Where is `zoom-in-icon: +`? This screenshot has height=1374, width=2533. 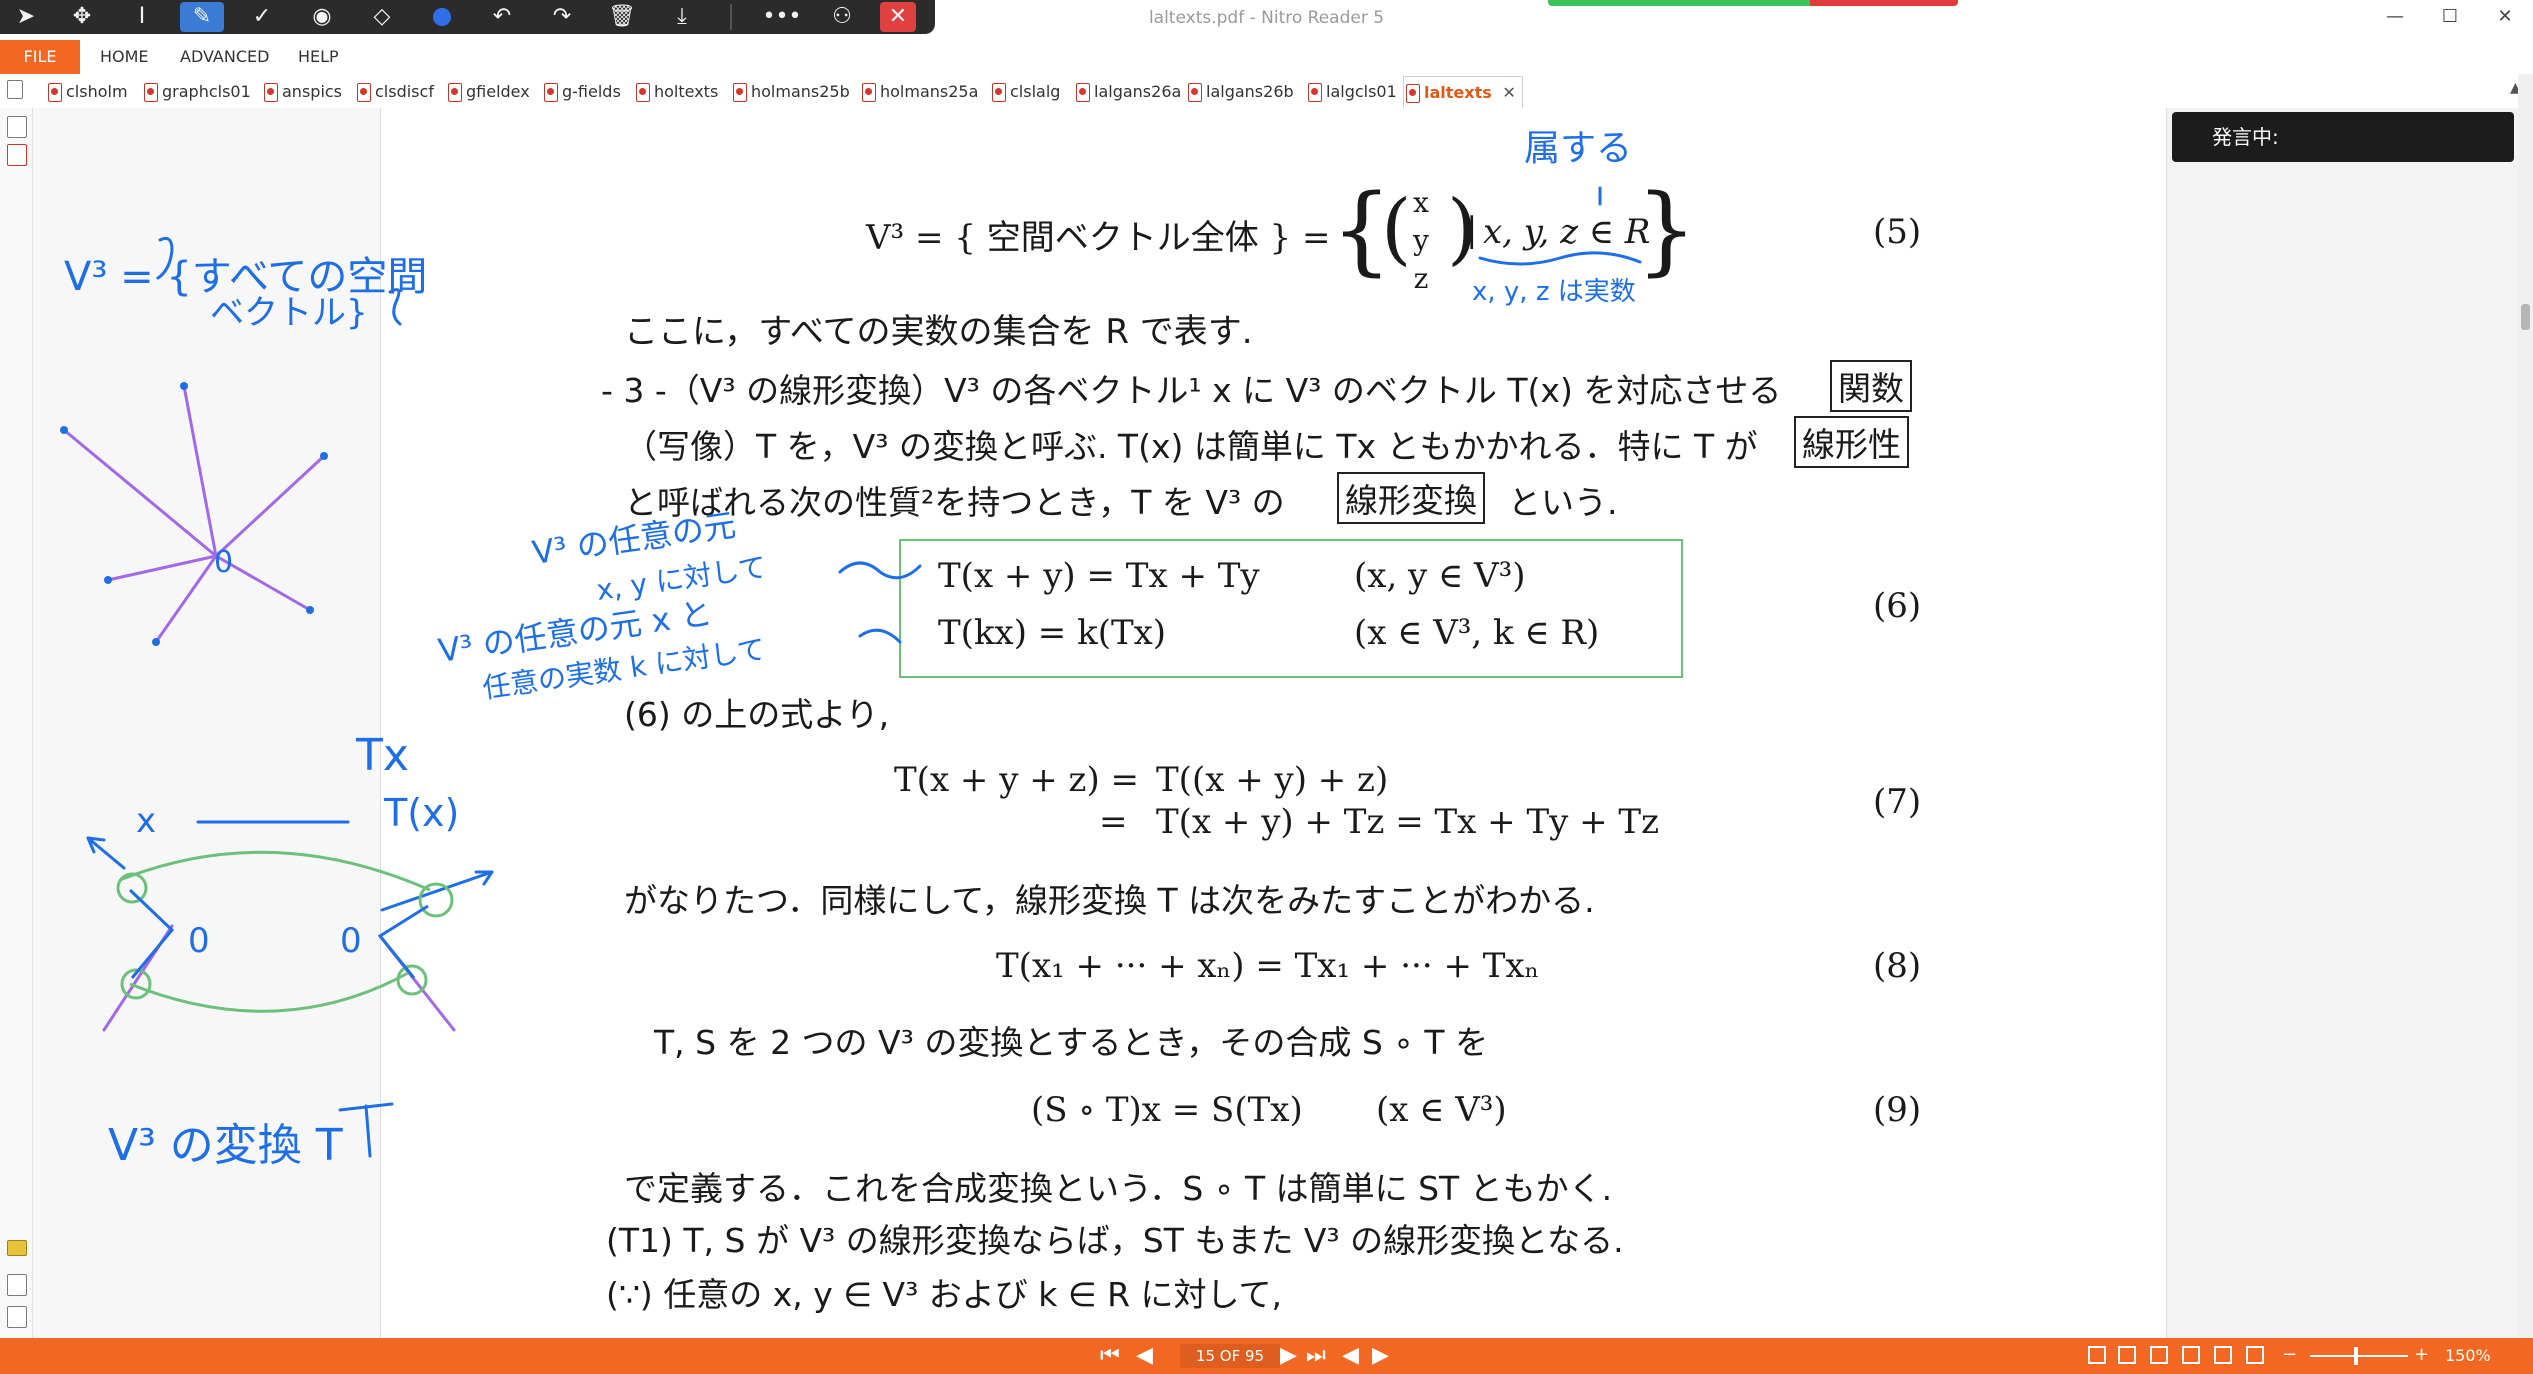
zoom-in-icon: + is located at coordinates (2421, 1354).